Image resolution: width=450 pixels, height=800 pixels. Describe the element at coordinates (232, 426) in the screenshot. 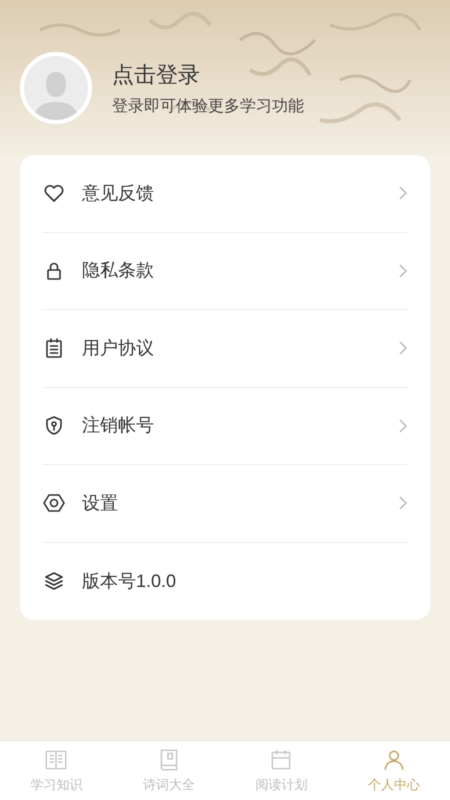

I see `menu-label: 注销帐号` at that location.